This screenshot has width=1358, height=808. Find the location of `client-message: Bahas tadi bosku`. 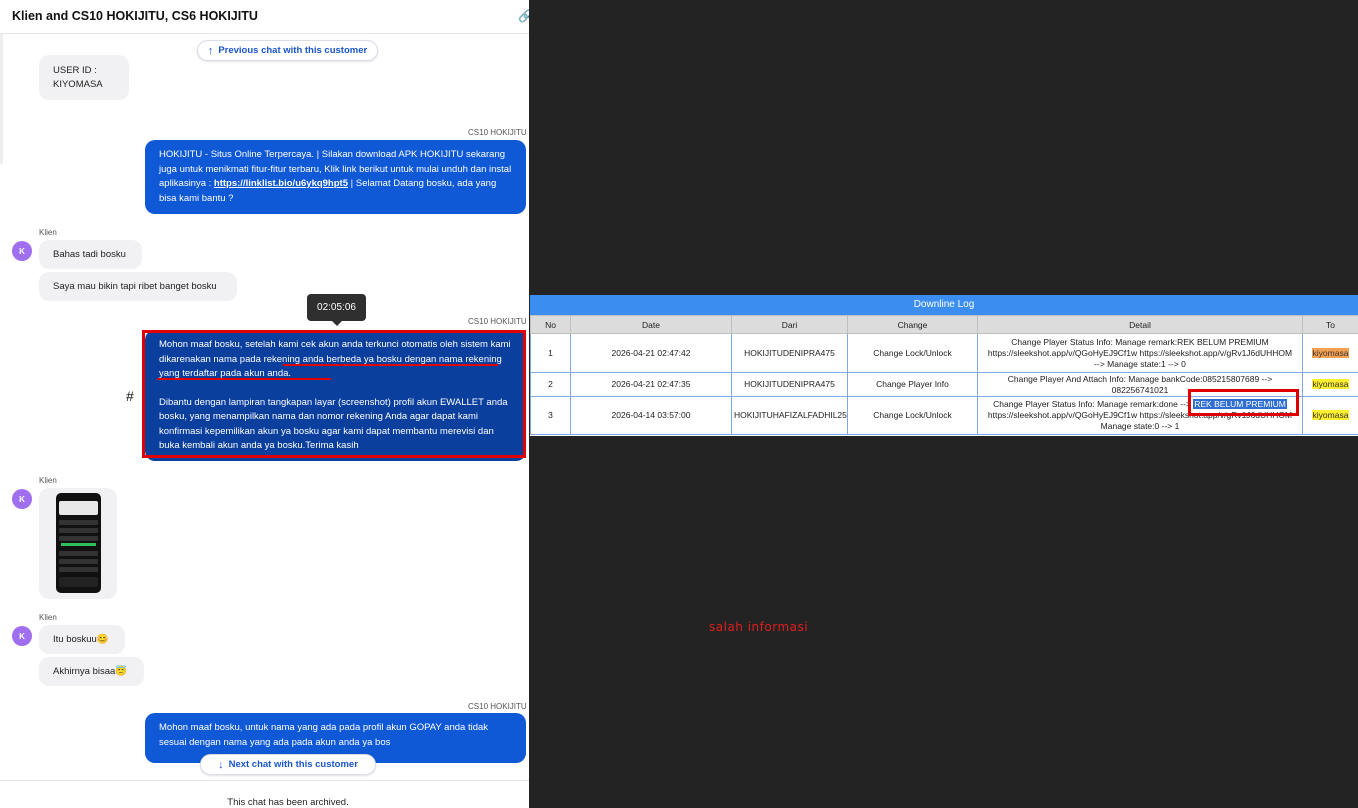

client-message: Bahas tadi bosku is located at coordinates (90, 254).